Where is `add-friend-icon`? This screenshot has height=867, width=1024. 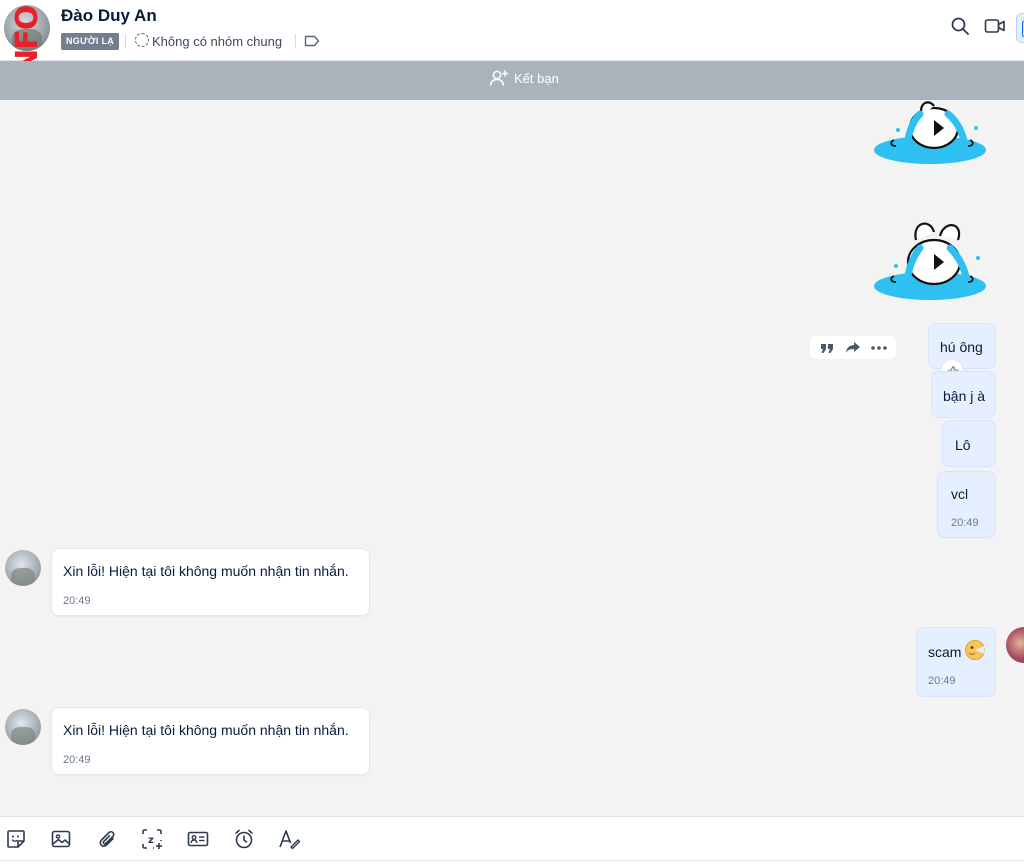 add-friend-icon is located at coordinates (498, 78).